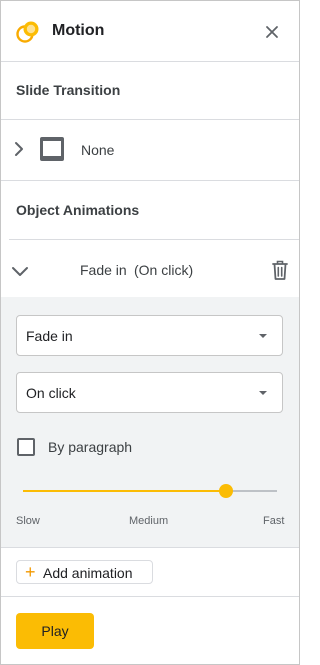  I want to click on add-animation-button: + Add animation, so click(84, 572).